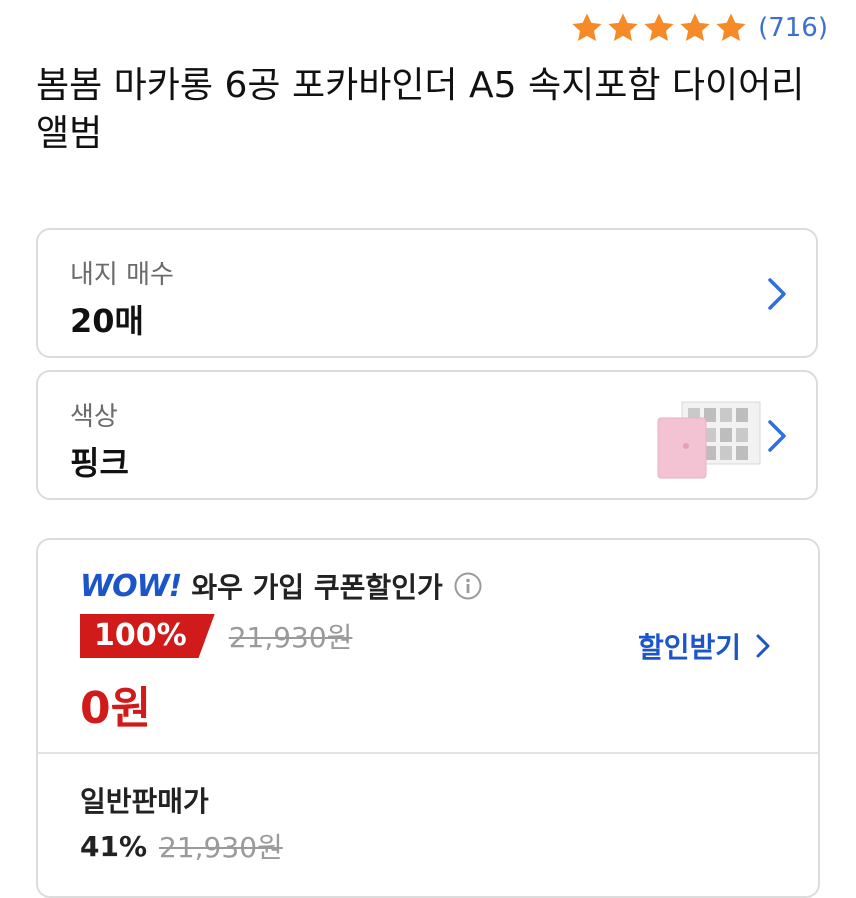 The image size is (856, 898). Describe the element at coordinates (427, 435) in the screenshot. I see `option-selector-color: 색상 핑크` at that location.